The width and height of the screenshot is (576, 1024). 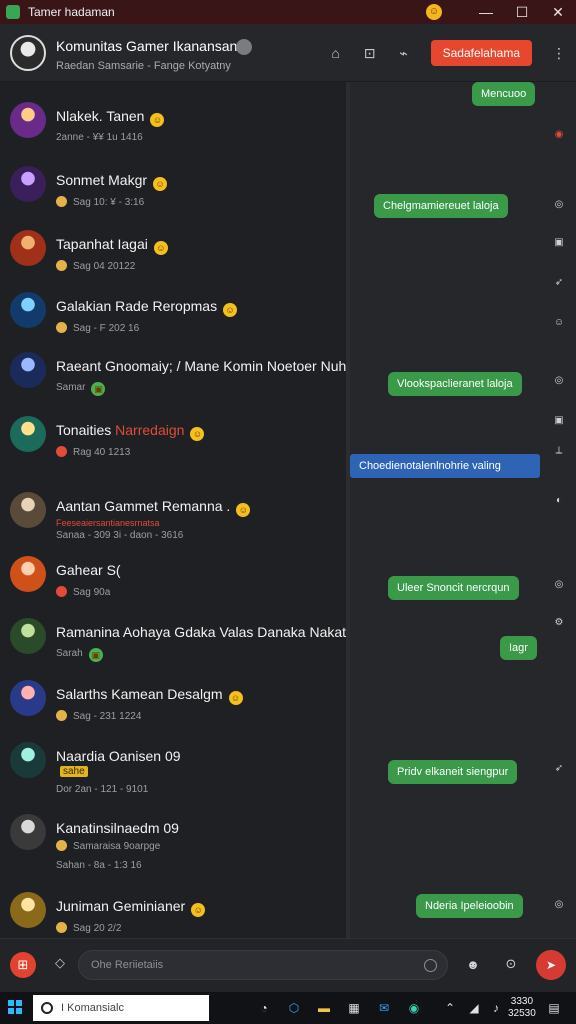 I want to click on notifications-icon: ▤, so click(x=554, y=1008).